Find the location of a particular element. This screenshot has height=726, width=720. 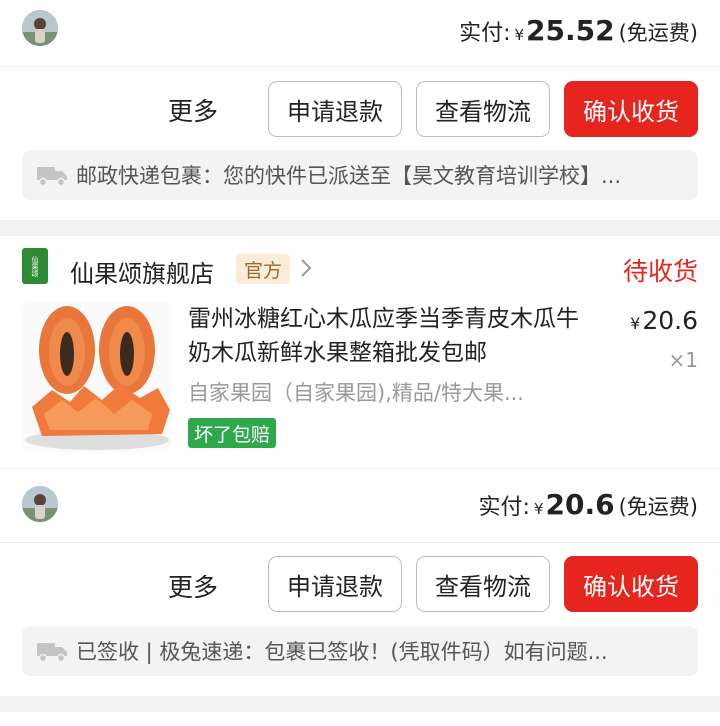

chevron-right-icon is located at coordinates (306, 268).